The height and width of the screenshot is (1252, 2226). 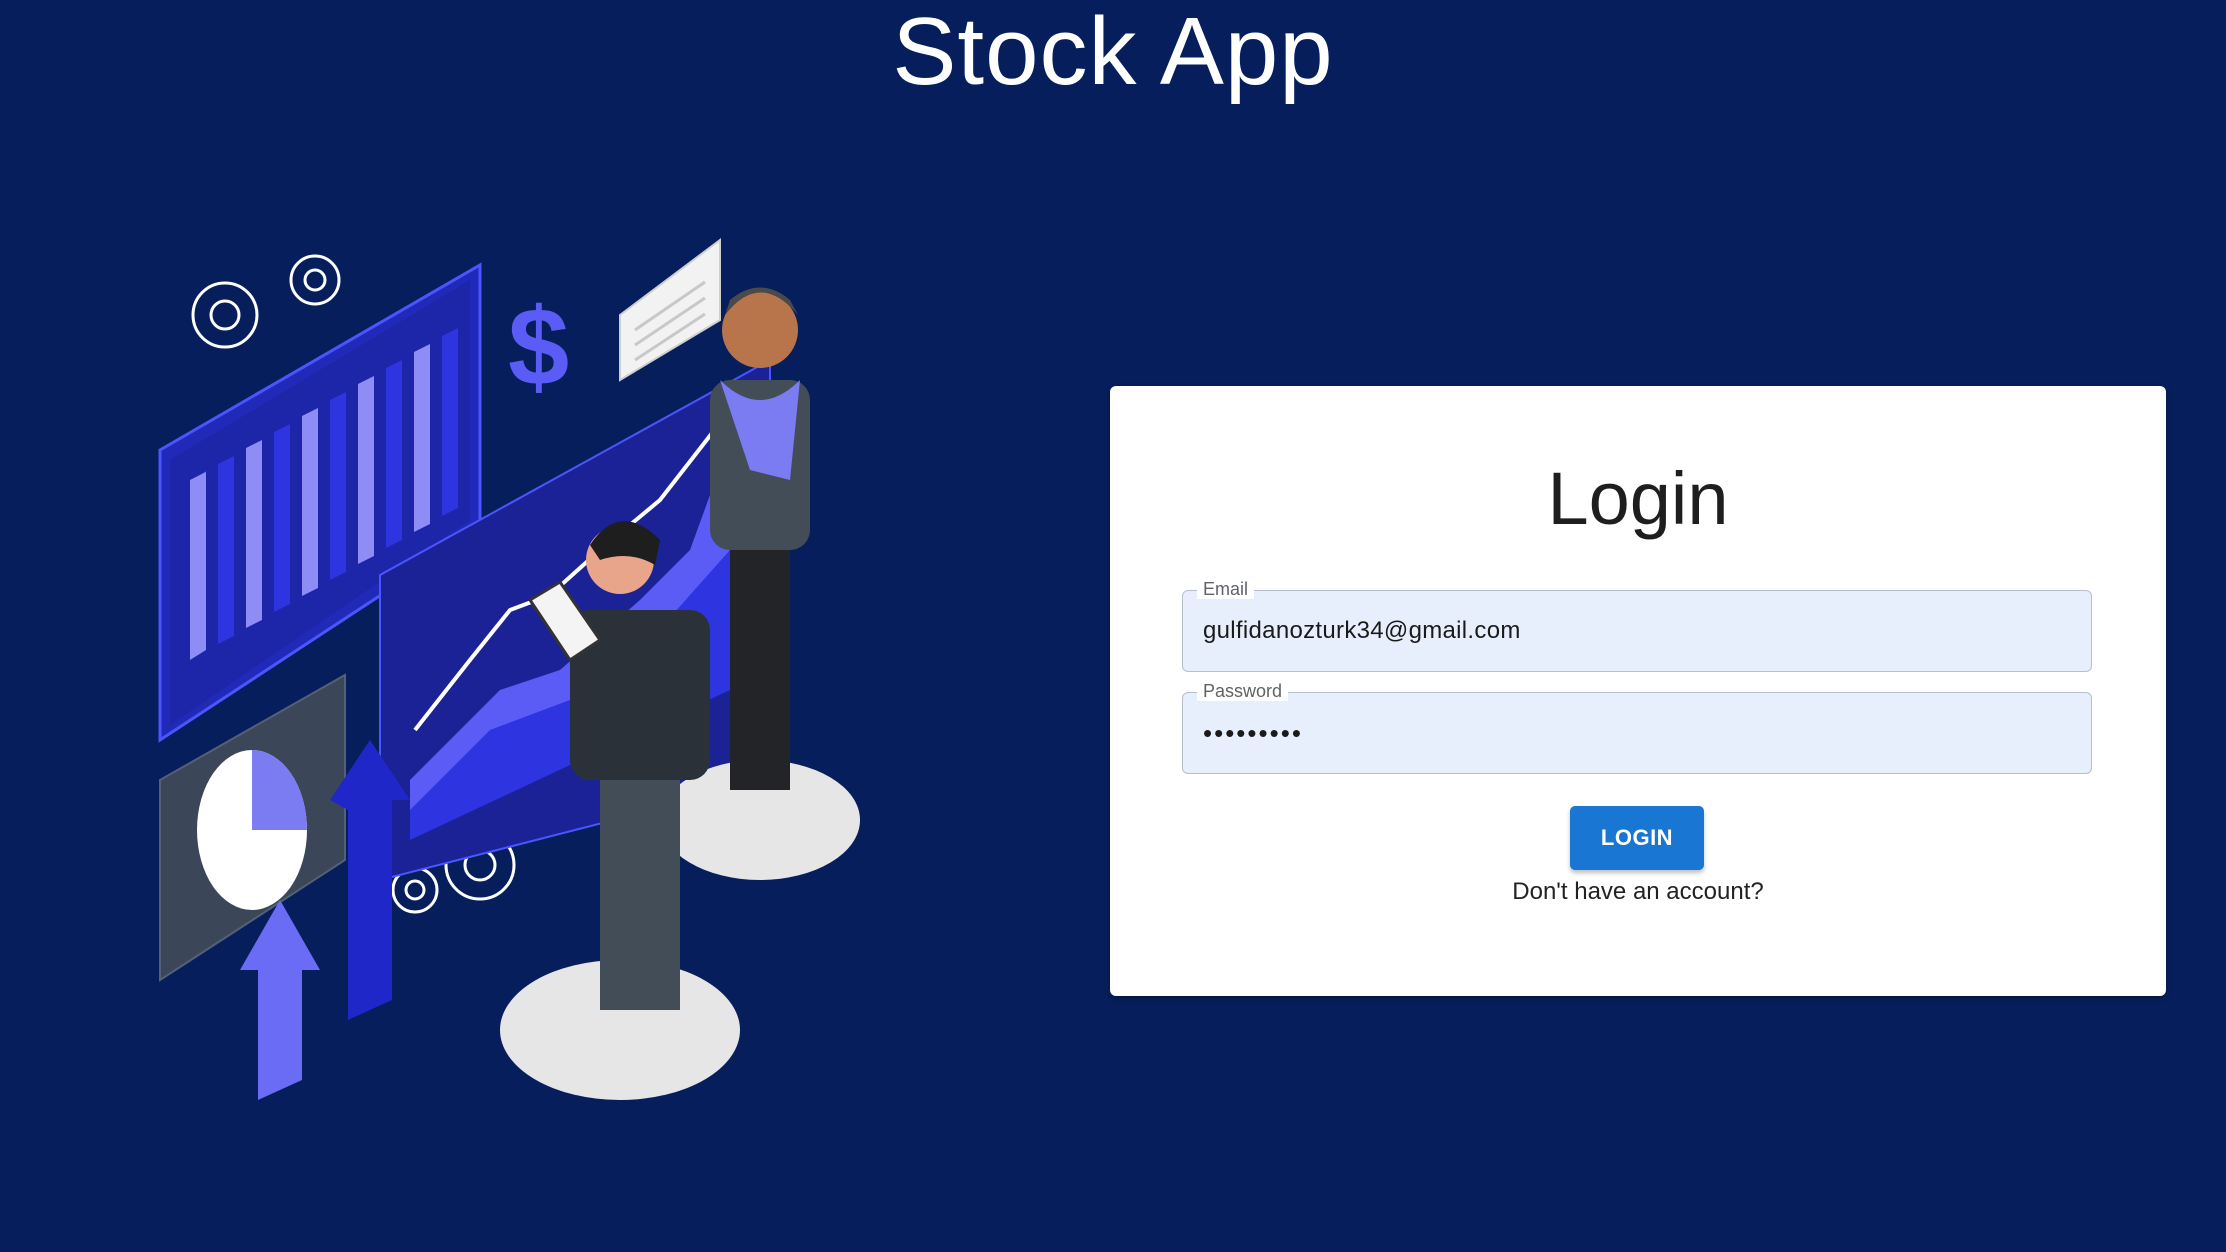 I want to click on password-field: Password •••••••••, so click(x=1637, y=727).